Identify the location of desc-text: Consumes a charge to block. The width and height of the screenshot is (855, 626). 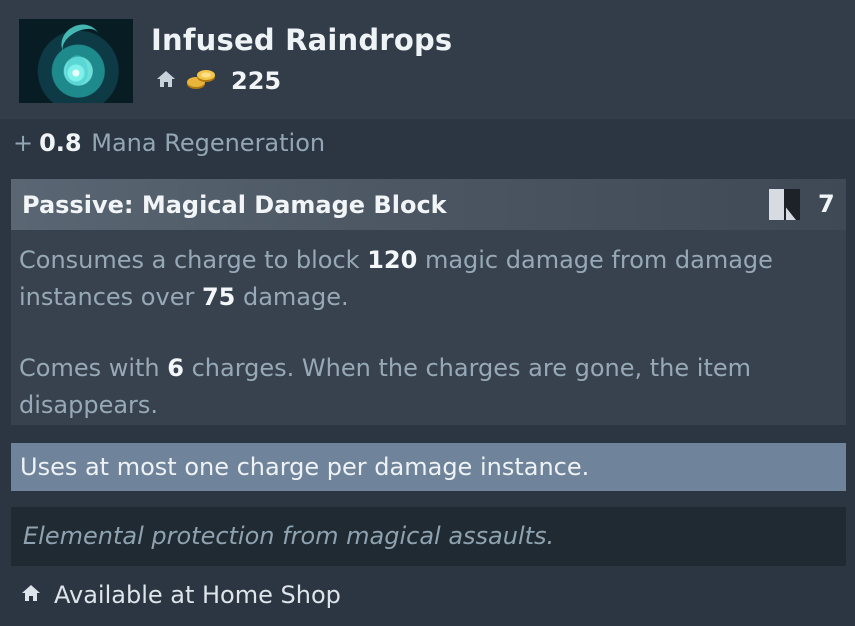
(193, 260).